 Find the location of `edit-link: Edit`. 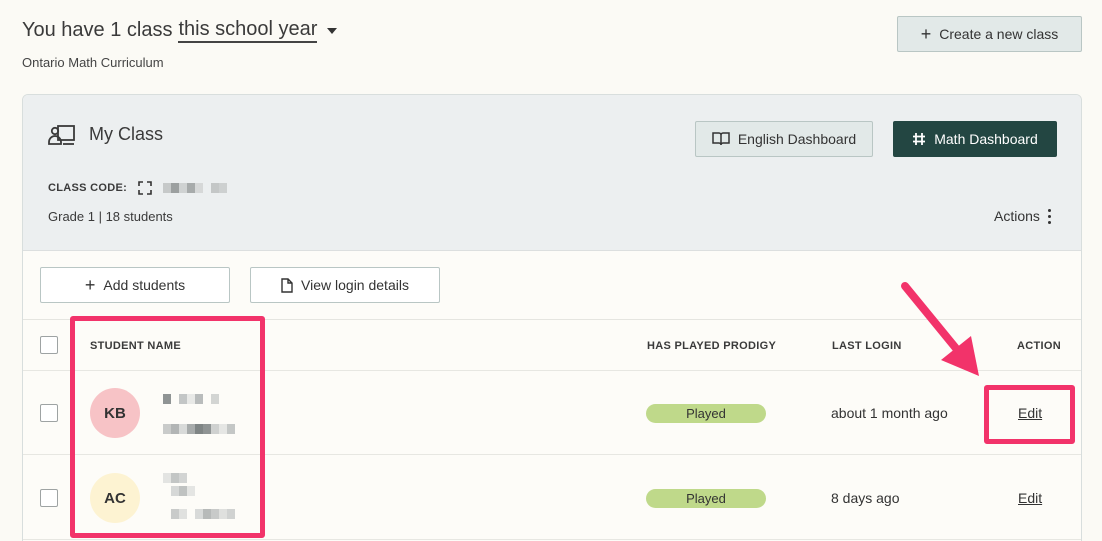

edit-link: Edit is located at coordinates (1030, 498).